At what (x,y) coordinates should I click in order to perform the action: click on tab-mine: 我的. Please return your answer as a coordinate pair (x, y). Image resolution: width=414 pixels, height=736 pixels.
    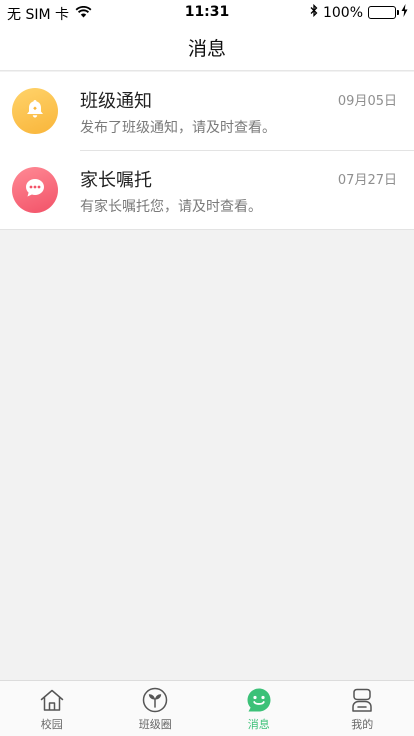
    Looking at the image, I should click on (362, 708).